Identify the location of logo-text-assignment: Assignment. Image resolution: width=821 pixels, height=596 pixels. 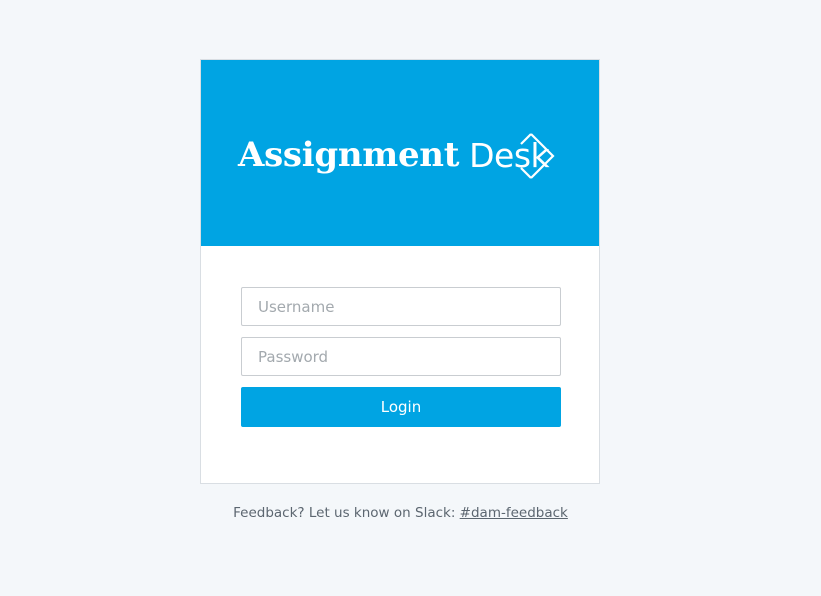
(349, 155).